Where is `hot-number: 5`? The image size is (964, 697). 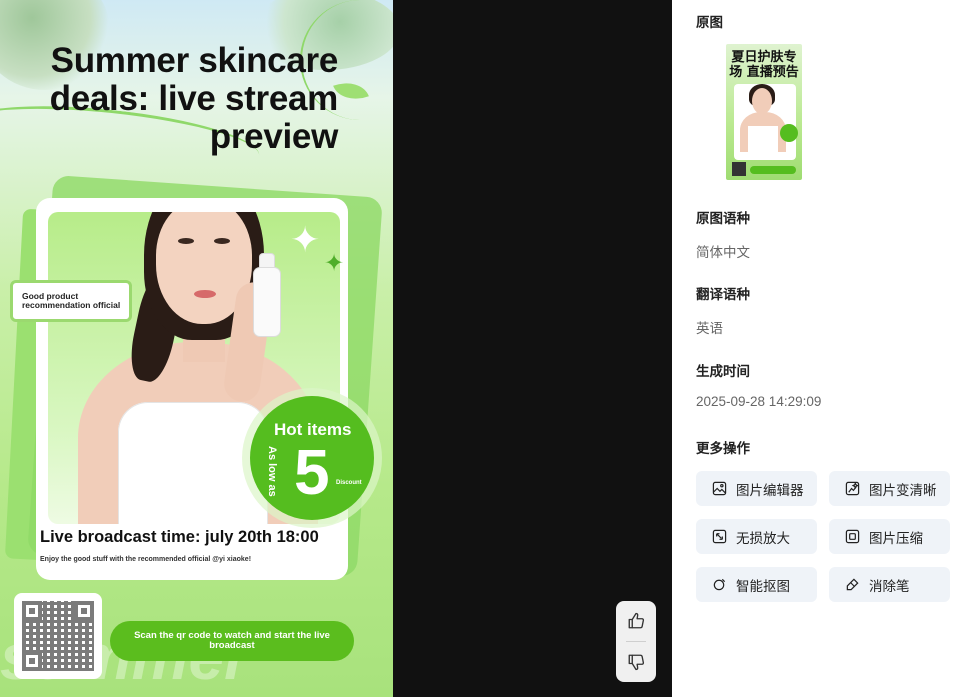
hot-number: 5 is located at coordinates (312, 472).